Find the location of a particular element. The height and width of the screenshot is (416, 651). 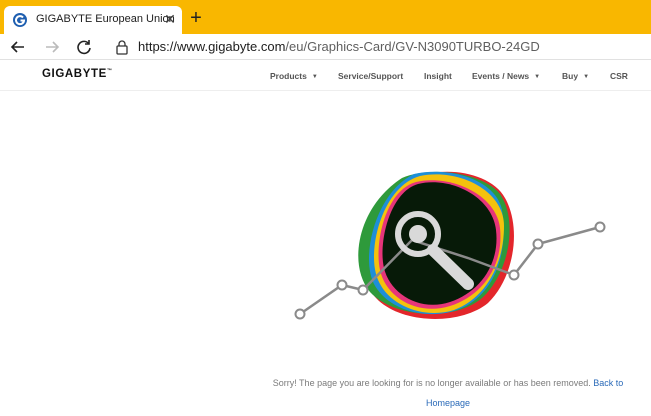

nav-service-support: Service/Support is located at coordinates (370, 76).